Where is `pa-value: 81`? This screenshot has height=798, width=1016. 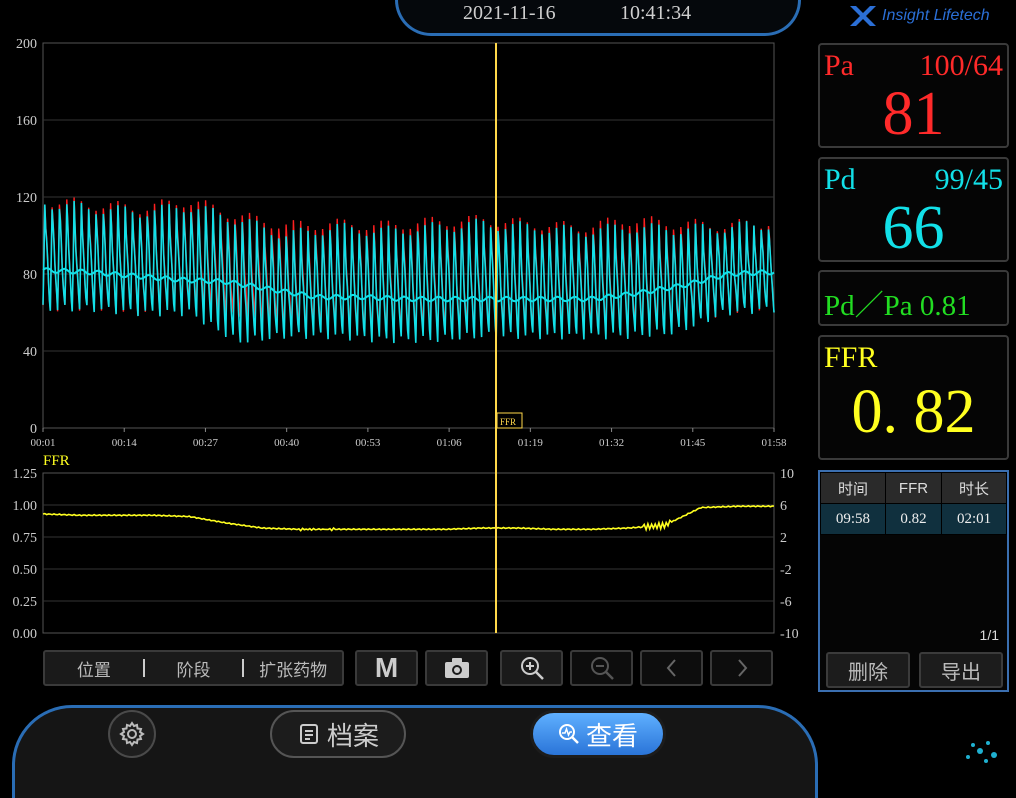
pa-value: 81 is located at coordinates (913, 114).